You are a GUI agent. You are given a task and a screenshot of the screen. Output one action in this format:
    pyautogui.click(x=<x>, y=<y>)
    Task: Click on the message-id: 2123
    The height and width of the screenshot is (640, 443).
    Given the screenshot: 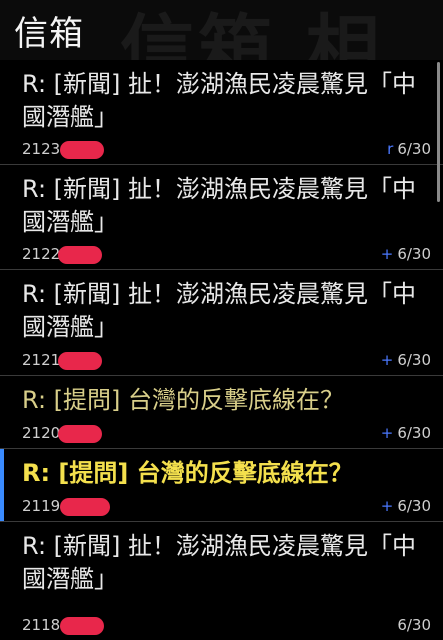 What is the action you would take?
    pyautogui.click(x=41, y=149)
    